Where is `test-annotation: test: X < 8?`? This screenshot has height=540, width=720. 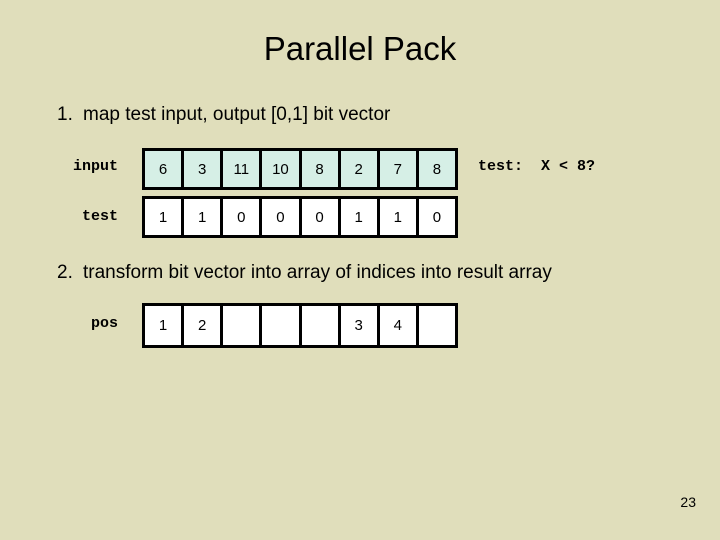
test-annotation: test: X < 8? is located at coordinates (536, 166).